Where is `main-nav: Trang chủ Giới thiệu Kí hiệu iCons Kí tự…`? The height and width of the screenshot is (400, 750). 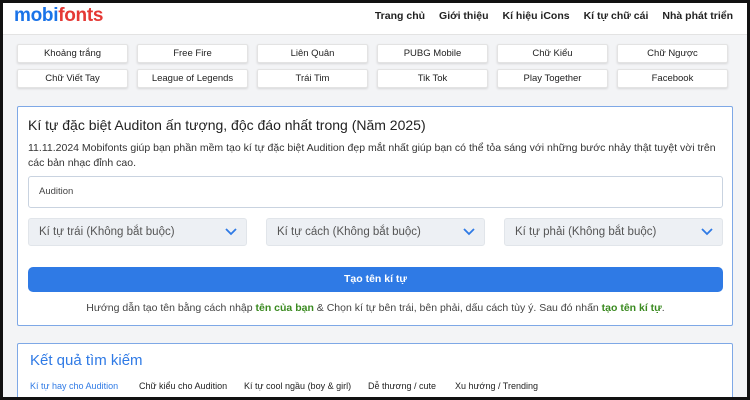 main-nav: Trang chủ Giới thiệu Kí hiệu iCons Kí tự… is located at coordinates (554, 16).